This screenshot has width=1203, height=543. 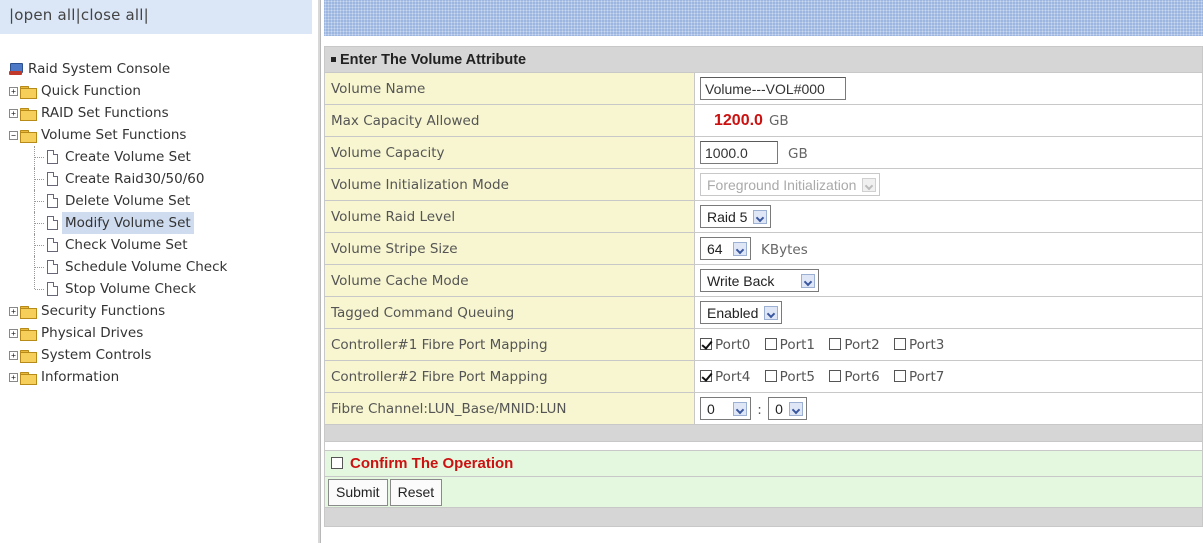 What do you see at coordinates (96, 355) in the screenshot?
I see `tree-item-label: System Controls` at bounding box center [96, 355].